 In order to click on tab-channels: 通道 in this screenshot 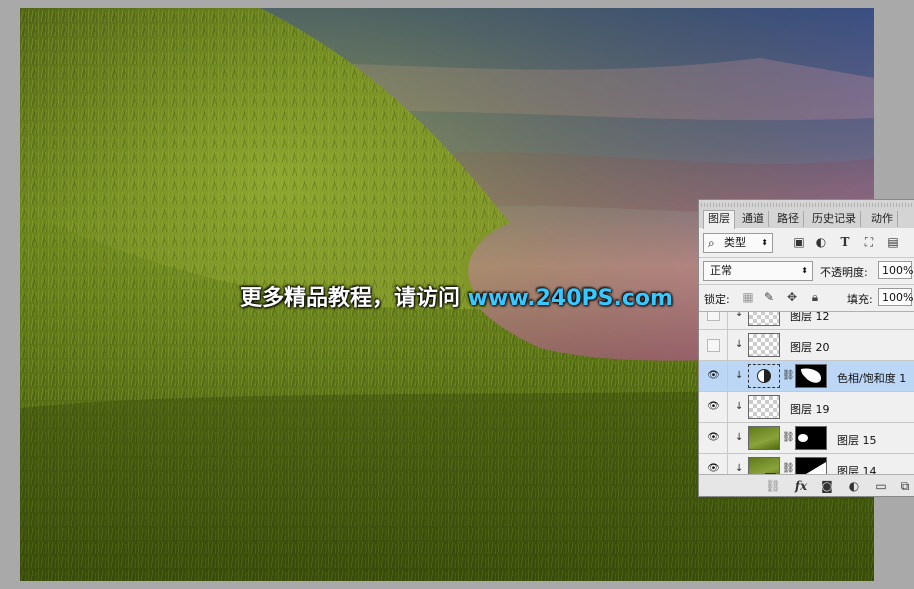, I will do `click(753, 219)`.